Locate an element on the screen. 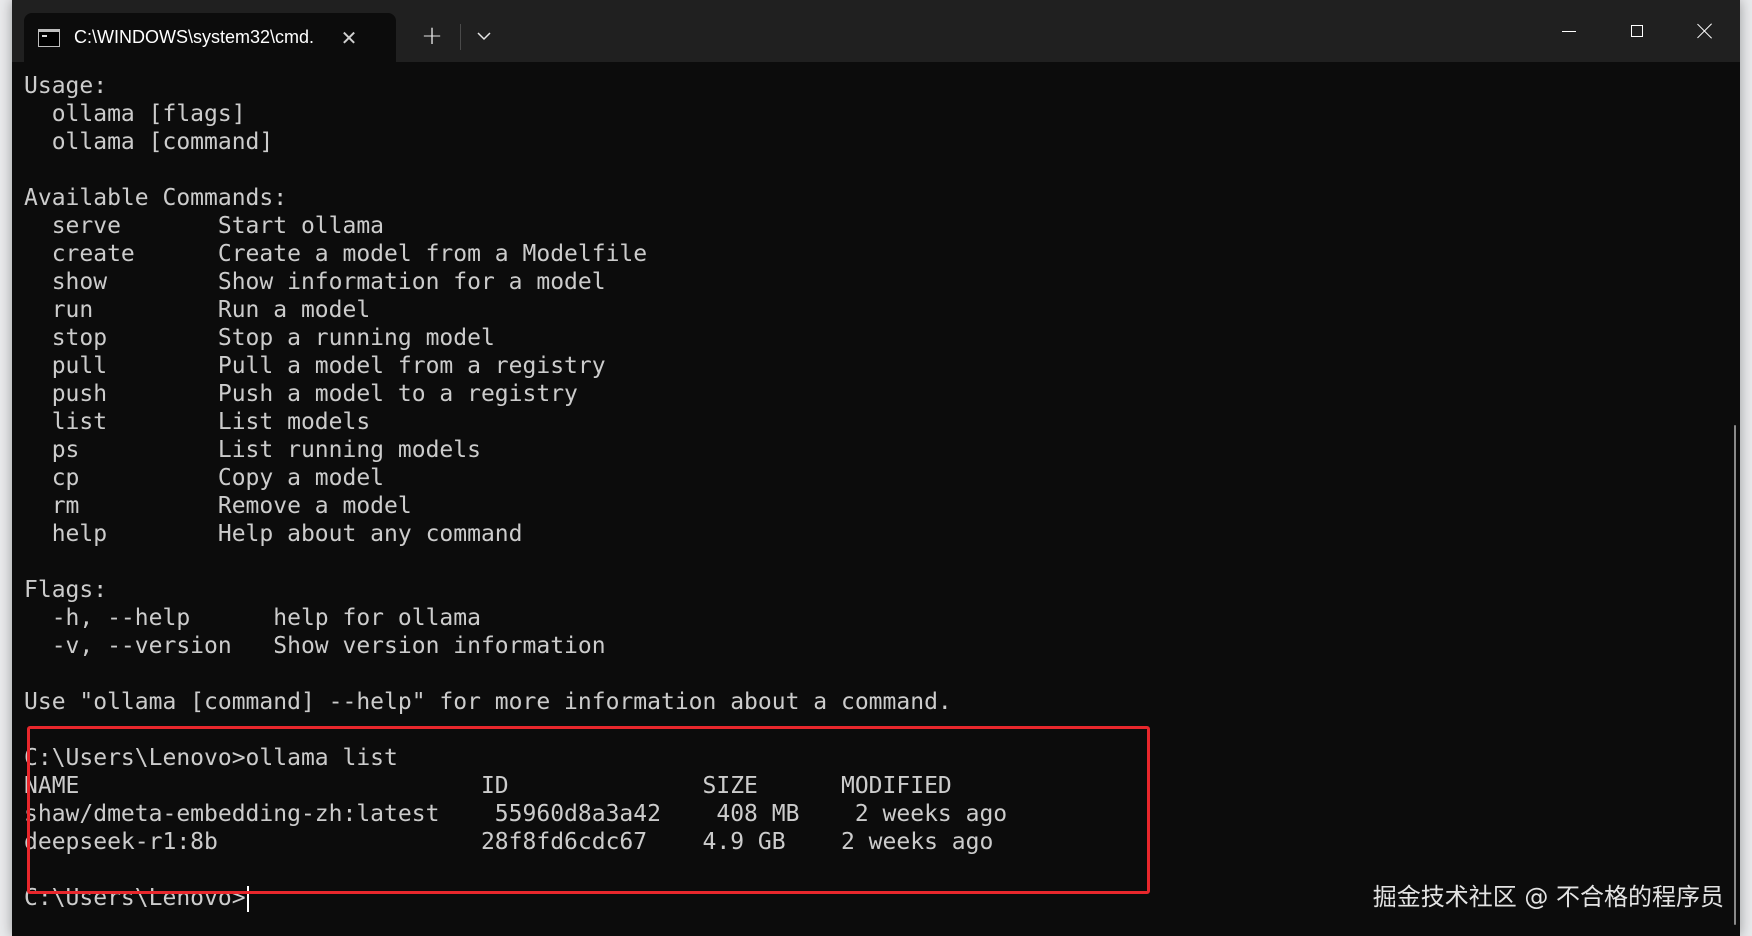  terminal-line: cp Copy a model is located at coordinates (204, 478).